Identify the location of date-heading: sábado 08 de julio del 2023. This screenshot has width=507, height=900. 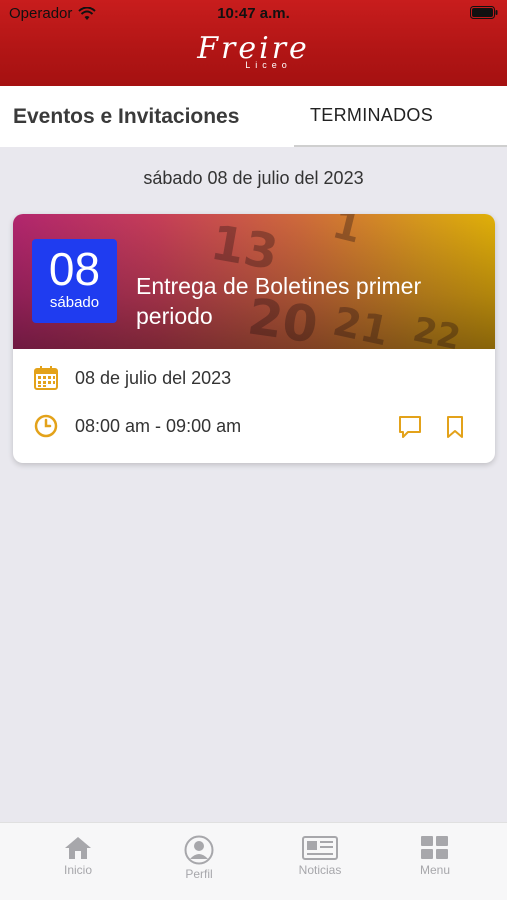
(253, 178).